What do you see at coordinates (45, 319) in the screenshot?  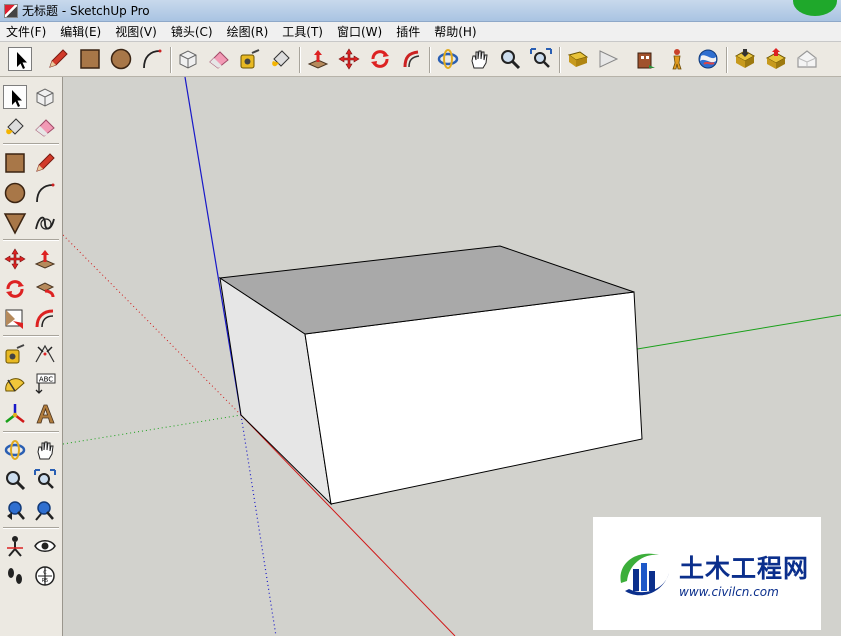 I see `left-offset-button` at bounding box center [45, 319].